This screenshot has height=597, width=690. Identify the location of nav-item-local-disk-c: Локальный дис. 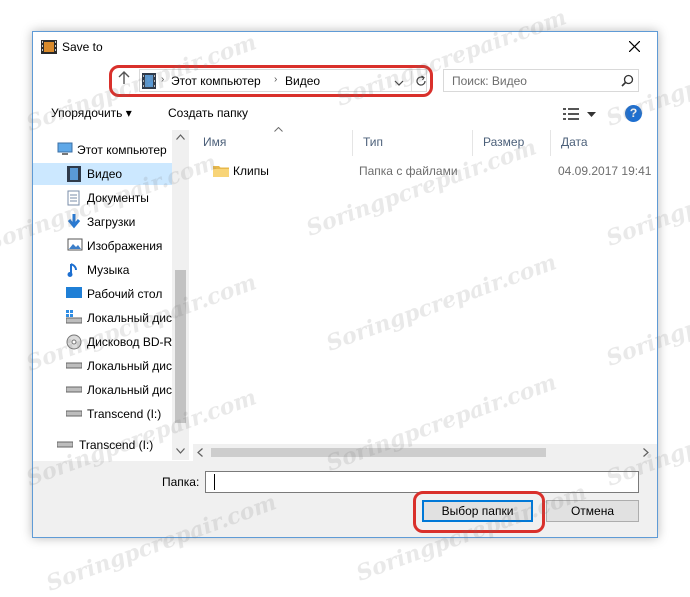
(102, 318).